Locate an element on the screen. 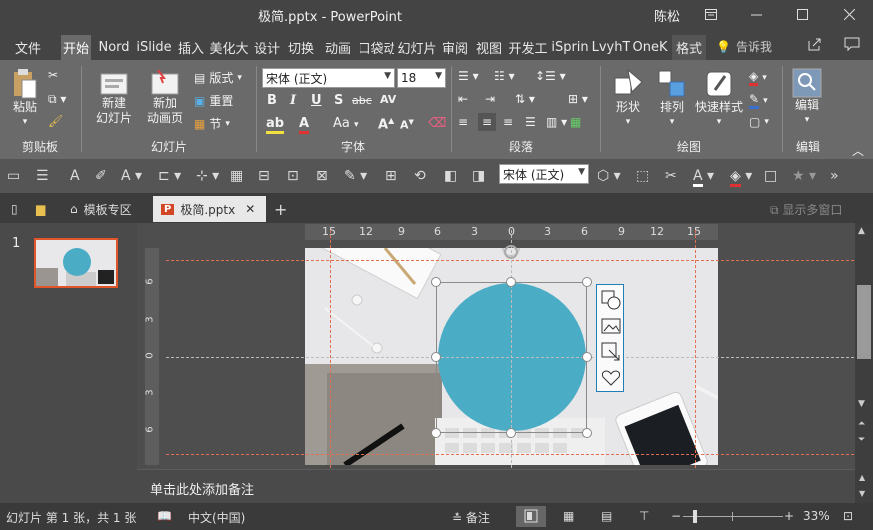 The height and width of the screenshot is (530, 873). vertical-guide is located at coordinates (695, 349).